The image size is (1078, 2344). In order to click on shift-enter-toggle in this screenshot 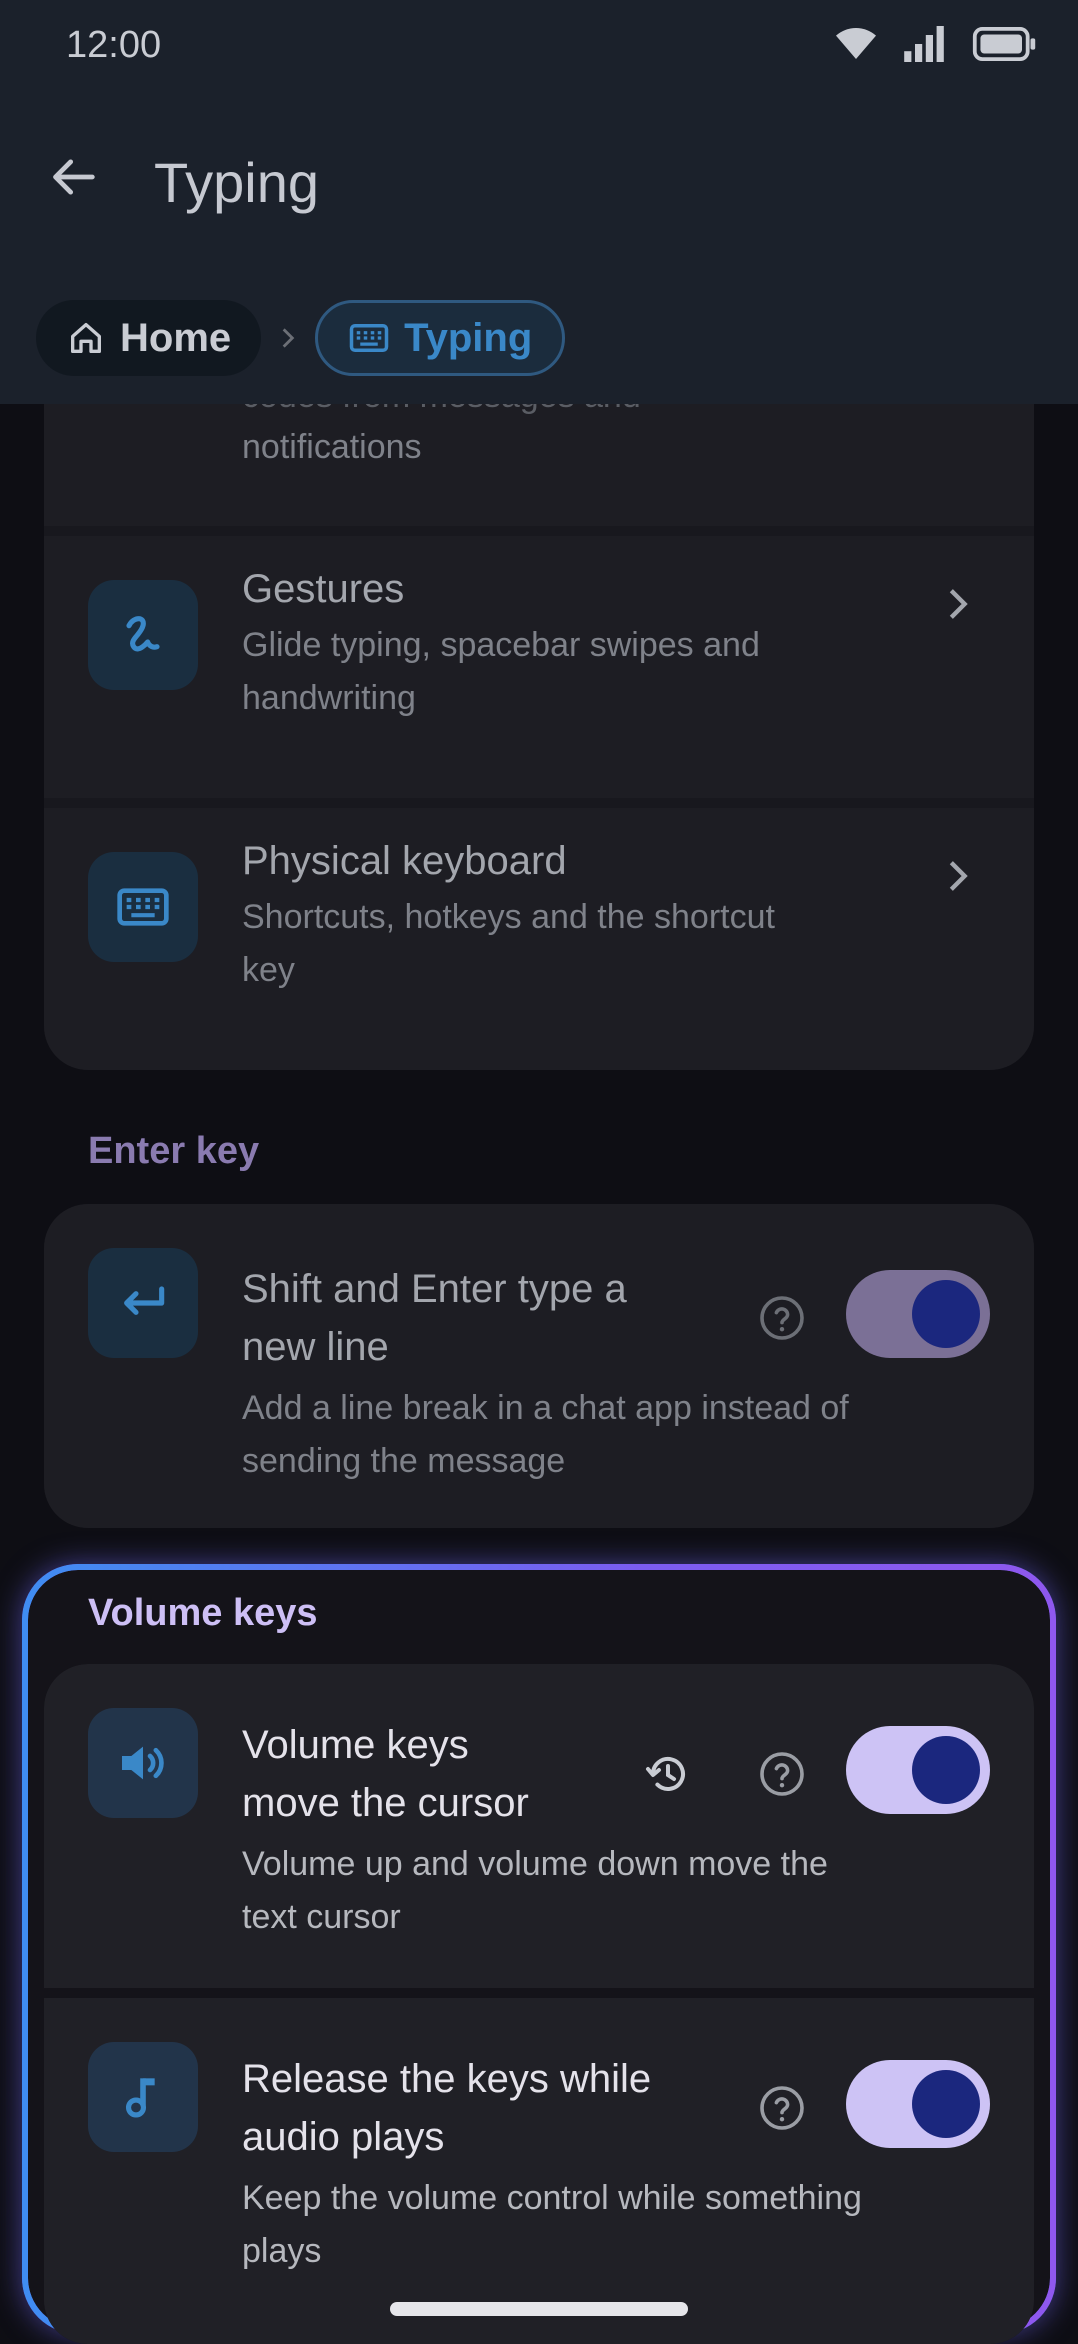, I will do `click(918, 1314)`.